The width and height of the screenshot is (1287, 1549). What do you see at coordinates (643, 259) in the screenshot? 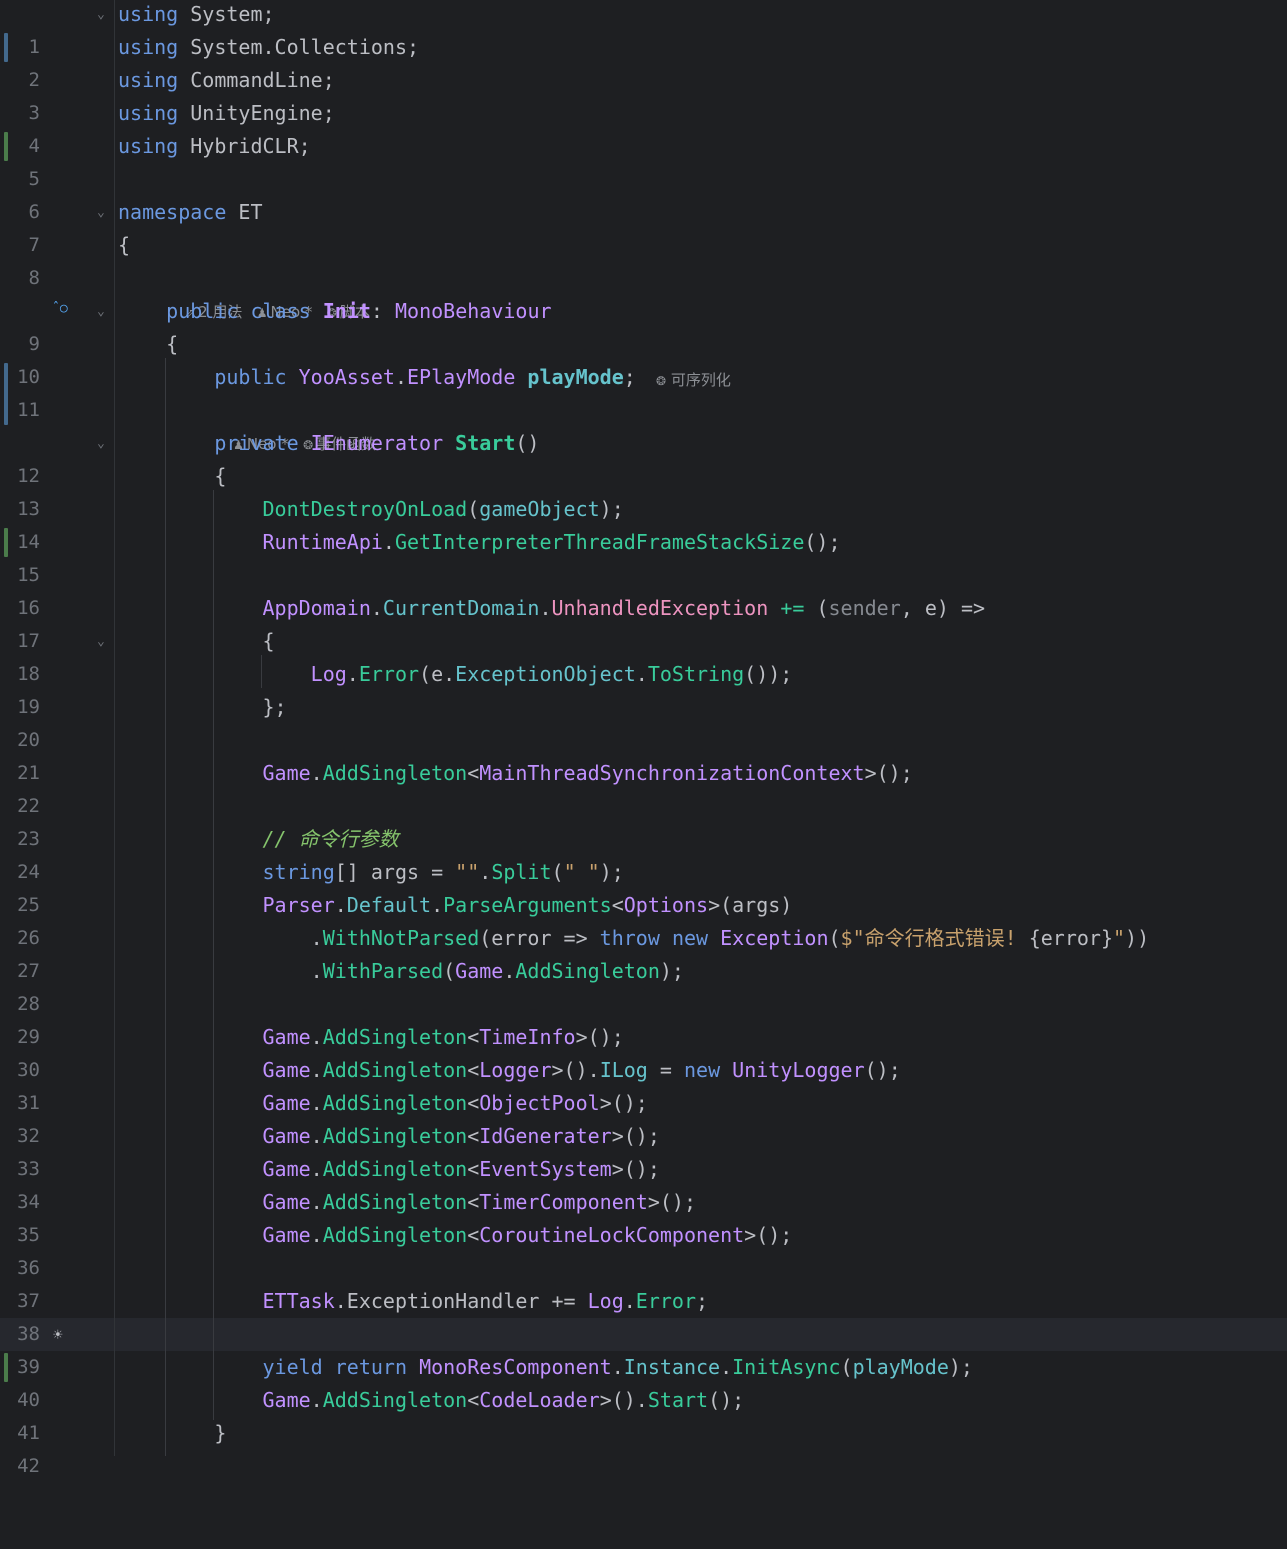
I see `code-line: 8 {` at bounding box center [643, 259].